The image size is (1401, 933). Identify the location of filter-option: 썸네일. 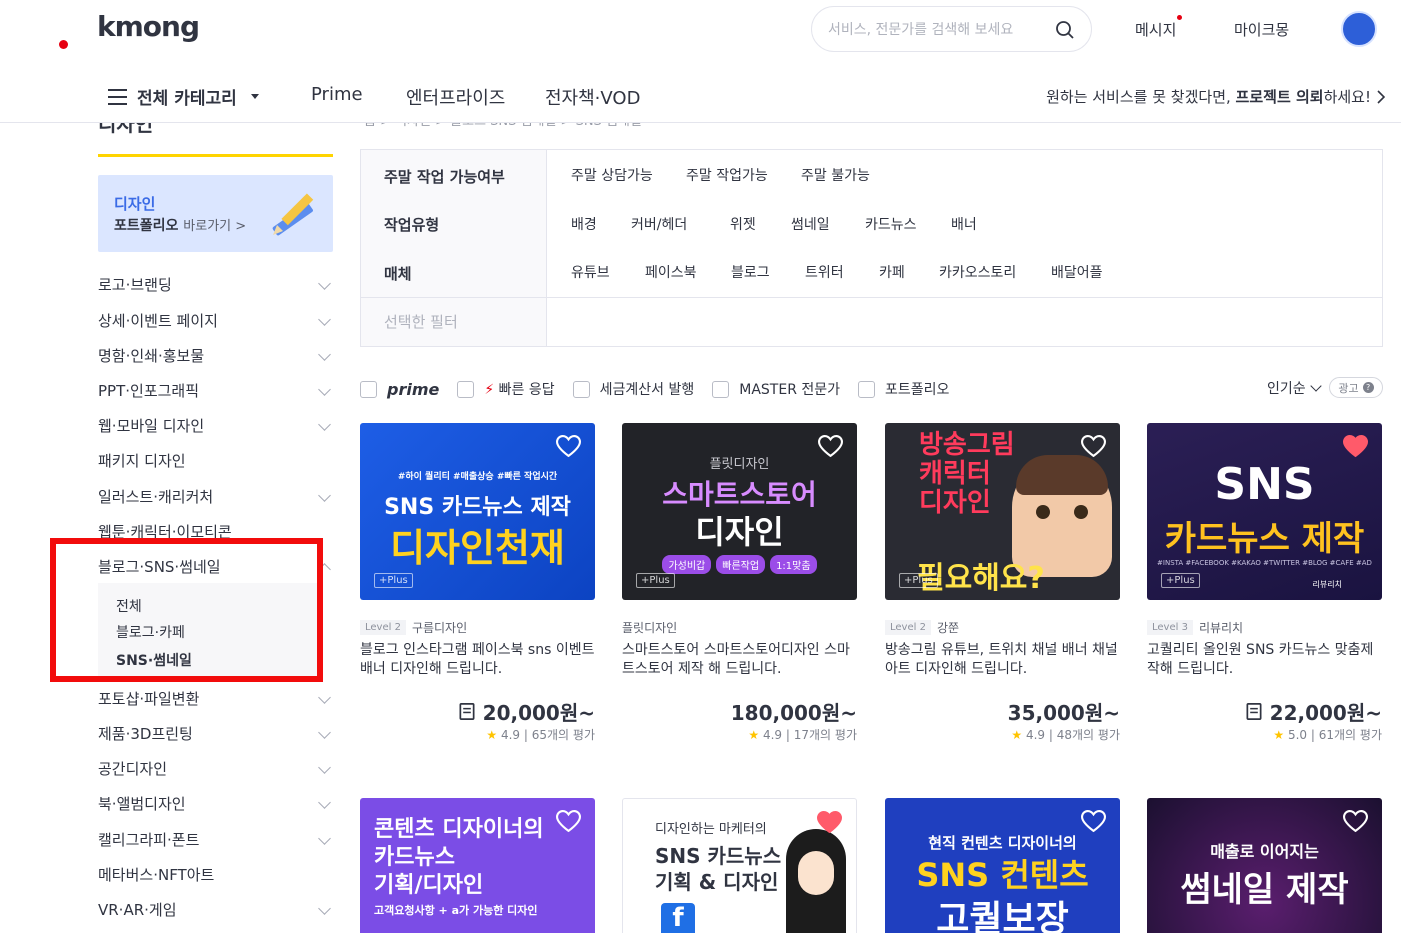
(810, 224).